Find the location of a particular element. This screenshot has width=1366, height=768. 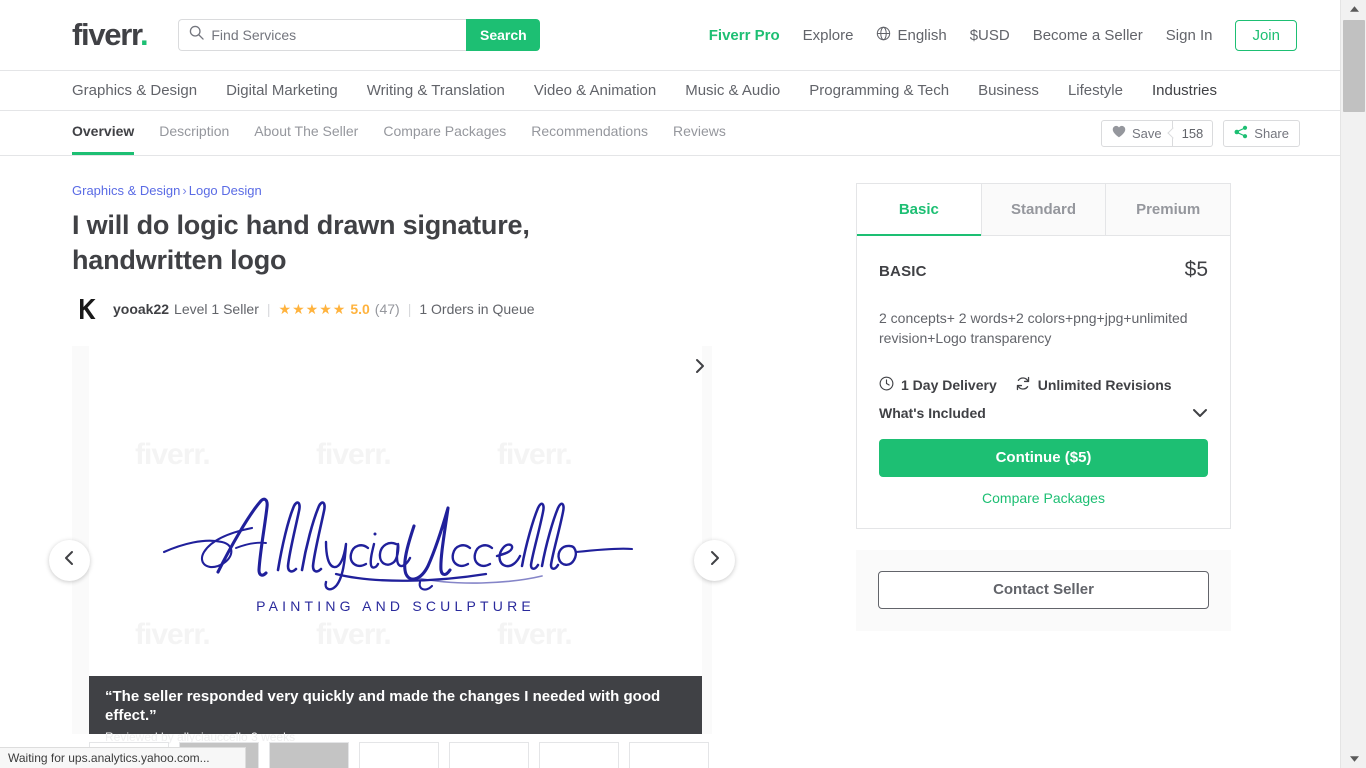

gig-actions: Save 158 Share is located at coordinates (1200, 133).